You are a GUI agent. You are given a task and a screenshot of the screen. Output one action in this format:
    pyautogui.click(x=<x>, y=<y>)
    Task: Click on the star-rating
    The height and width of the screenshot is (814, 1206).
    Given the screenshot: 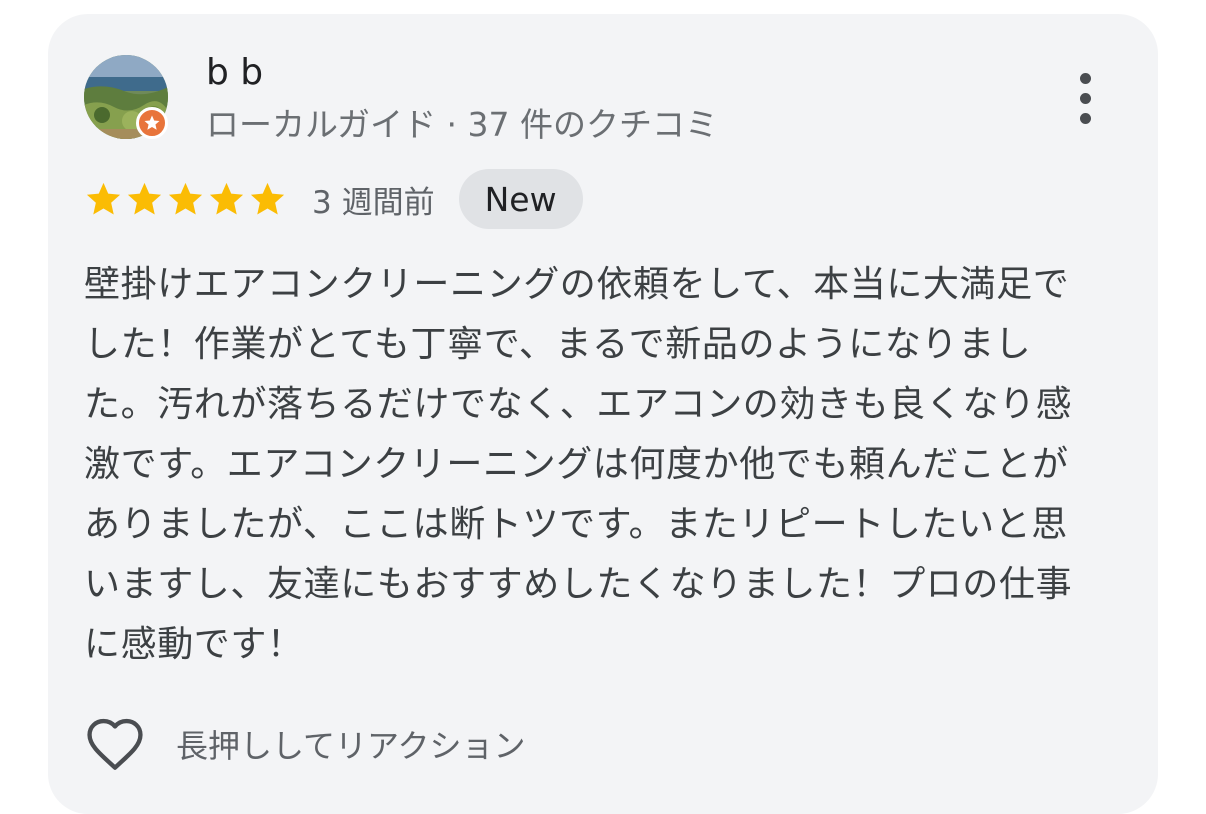 What is the action you would take?
    pyautogui.click(x=185, y=199)
    